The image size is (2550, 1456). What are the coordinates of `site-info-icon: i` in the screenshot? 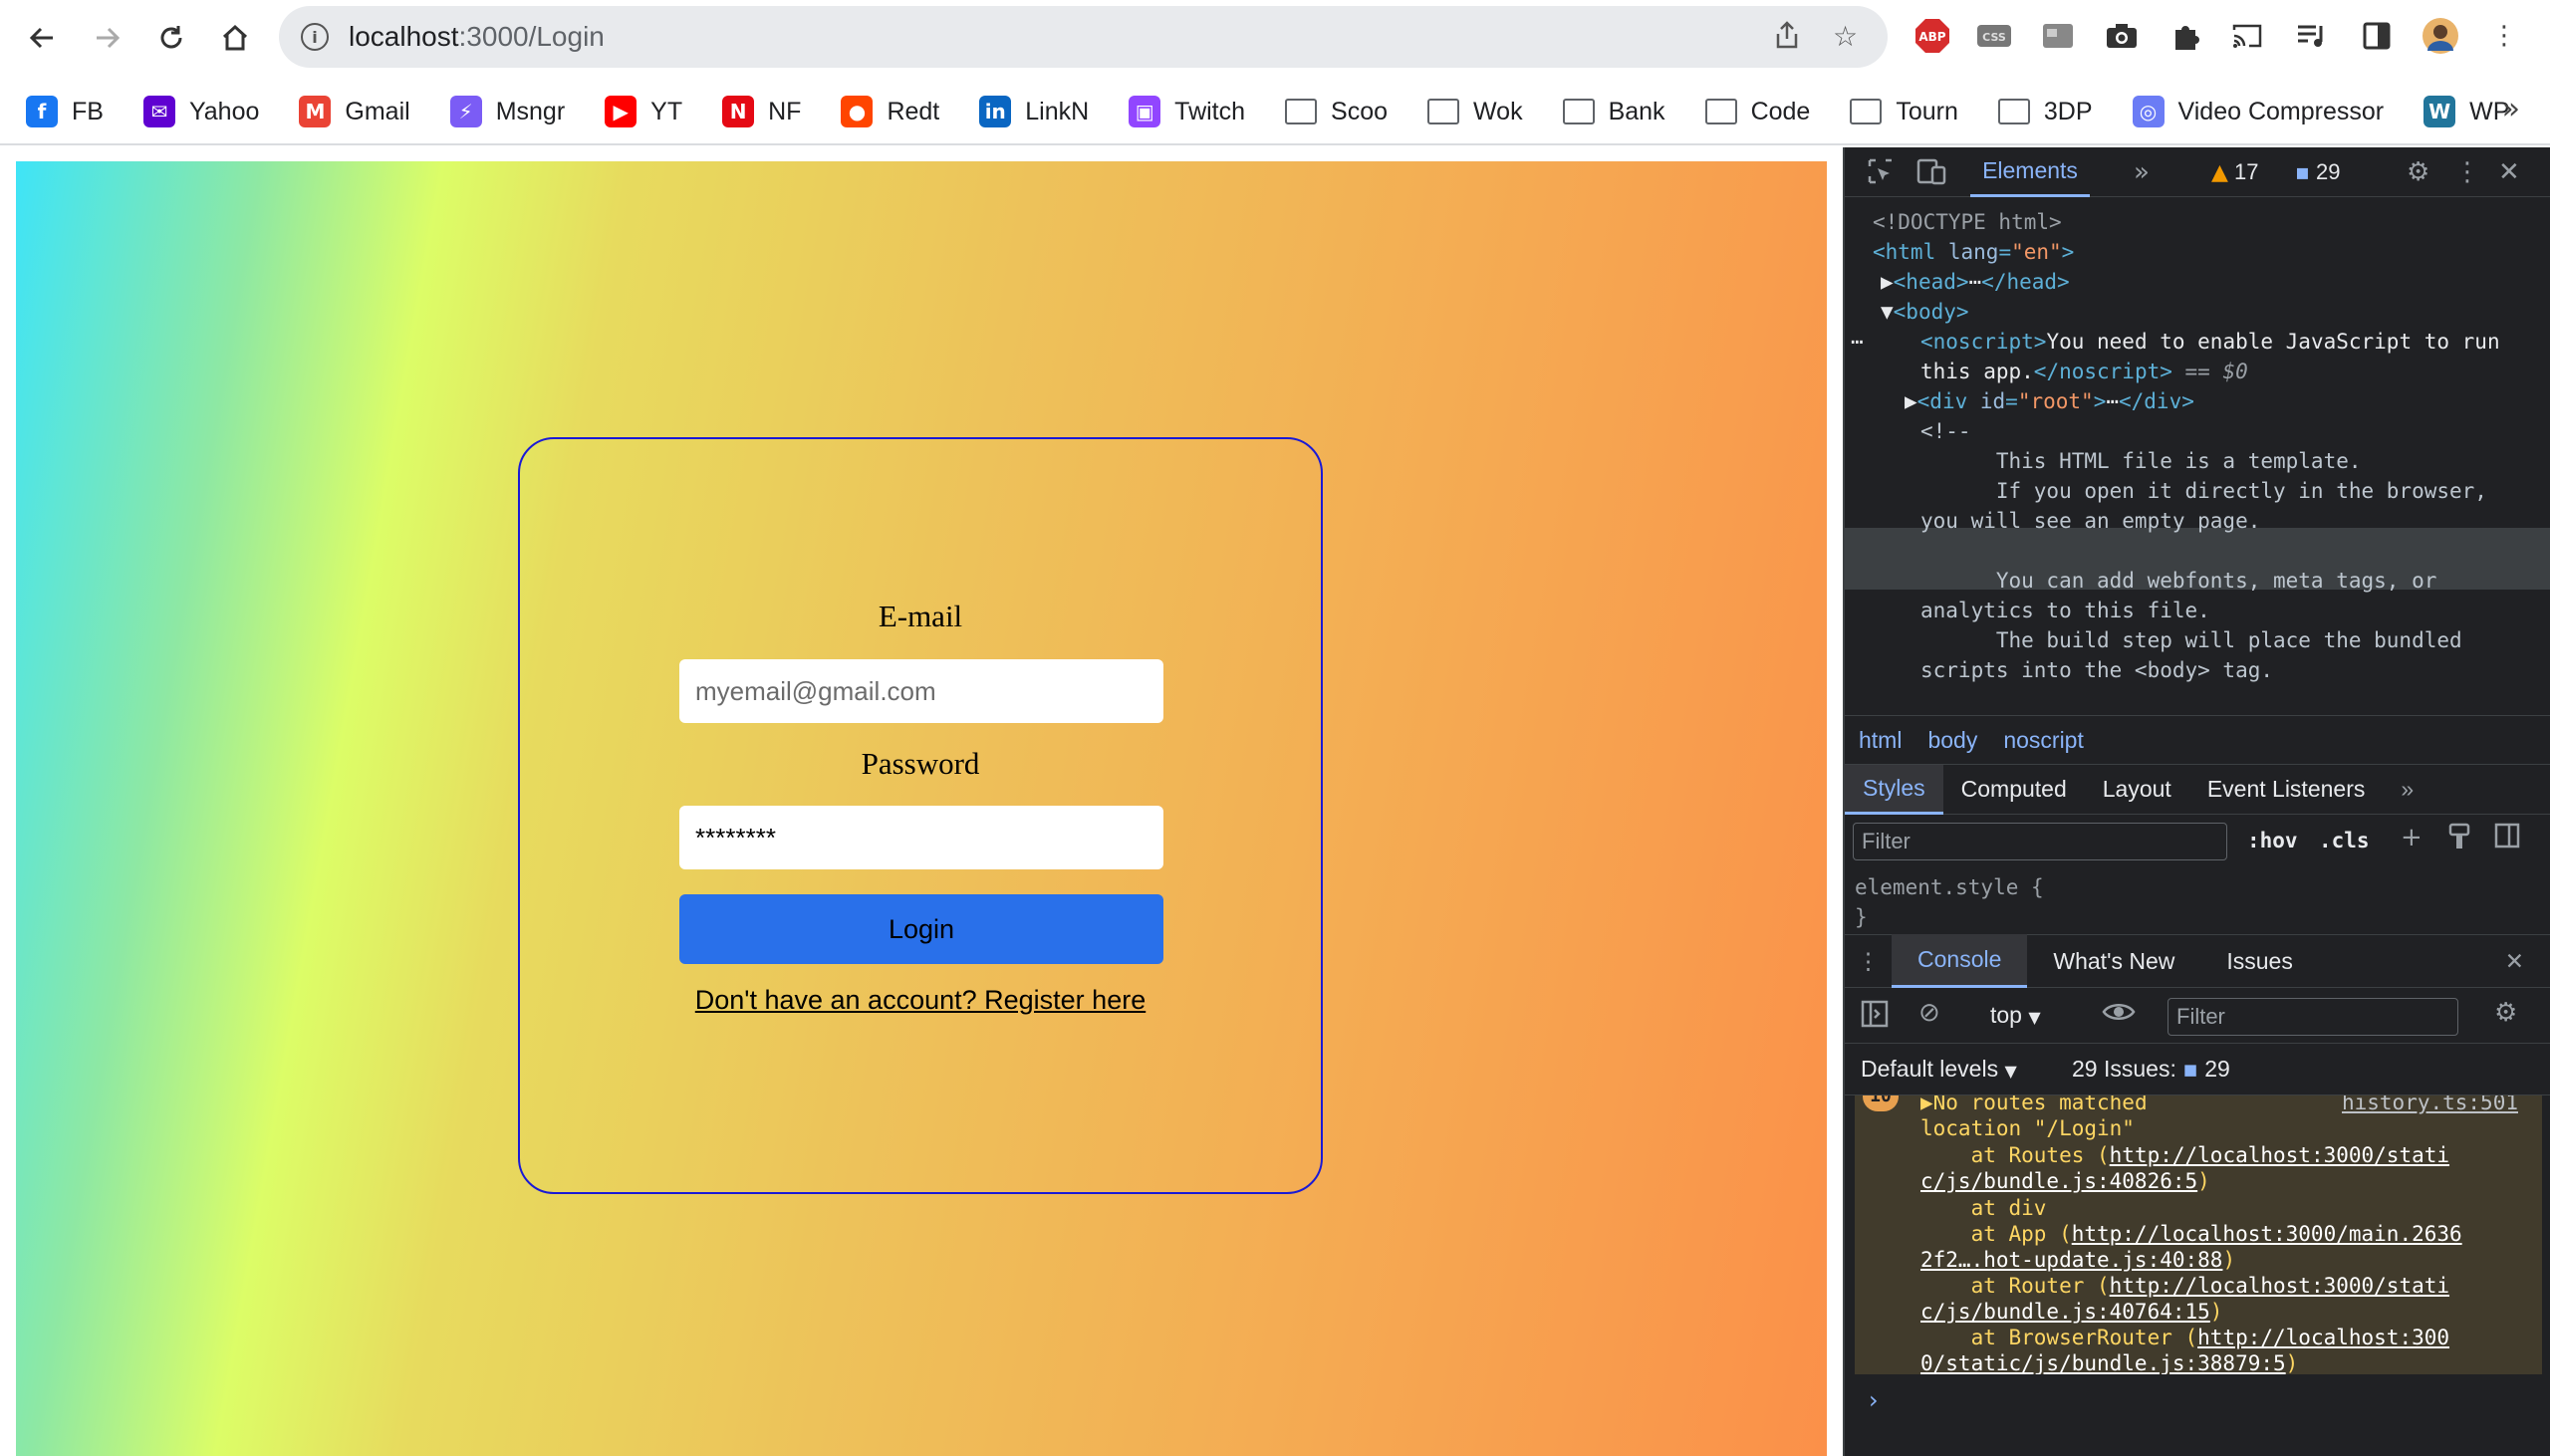 It's located at (315, 37).